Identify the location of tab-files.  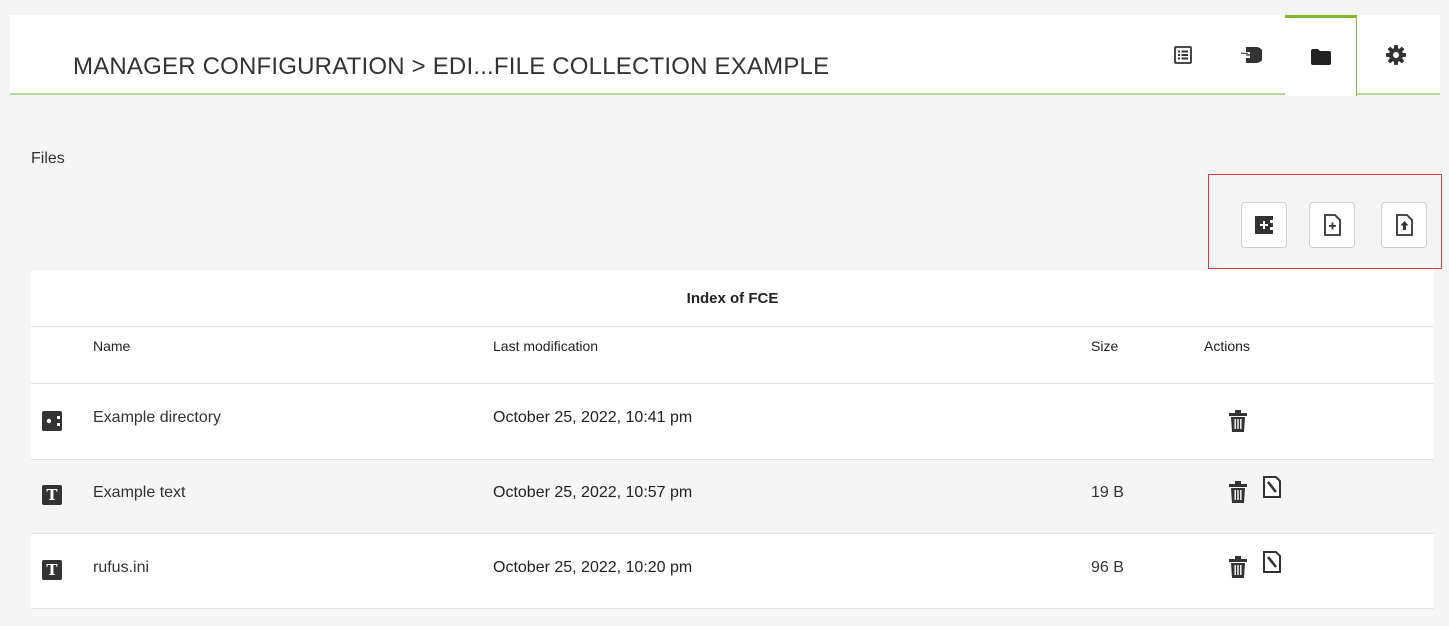
(1321, 55).